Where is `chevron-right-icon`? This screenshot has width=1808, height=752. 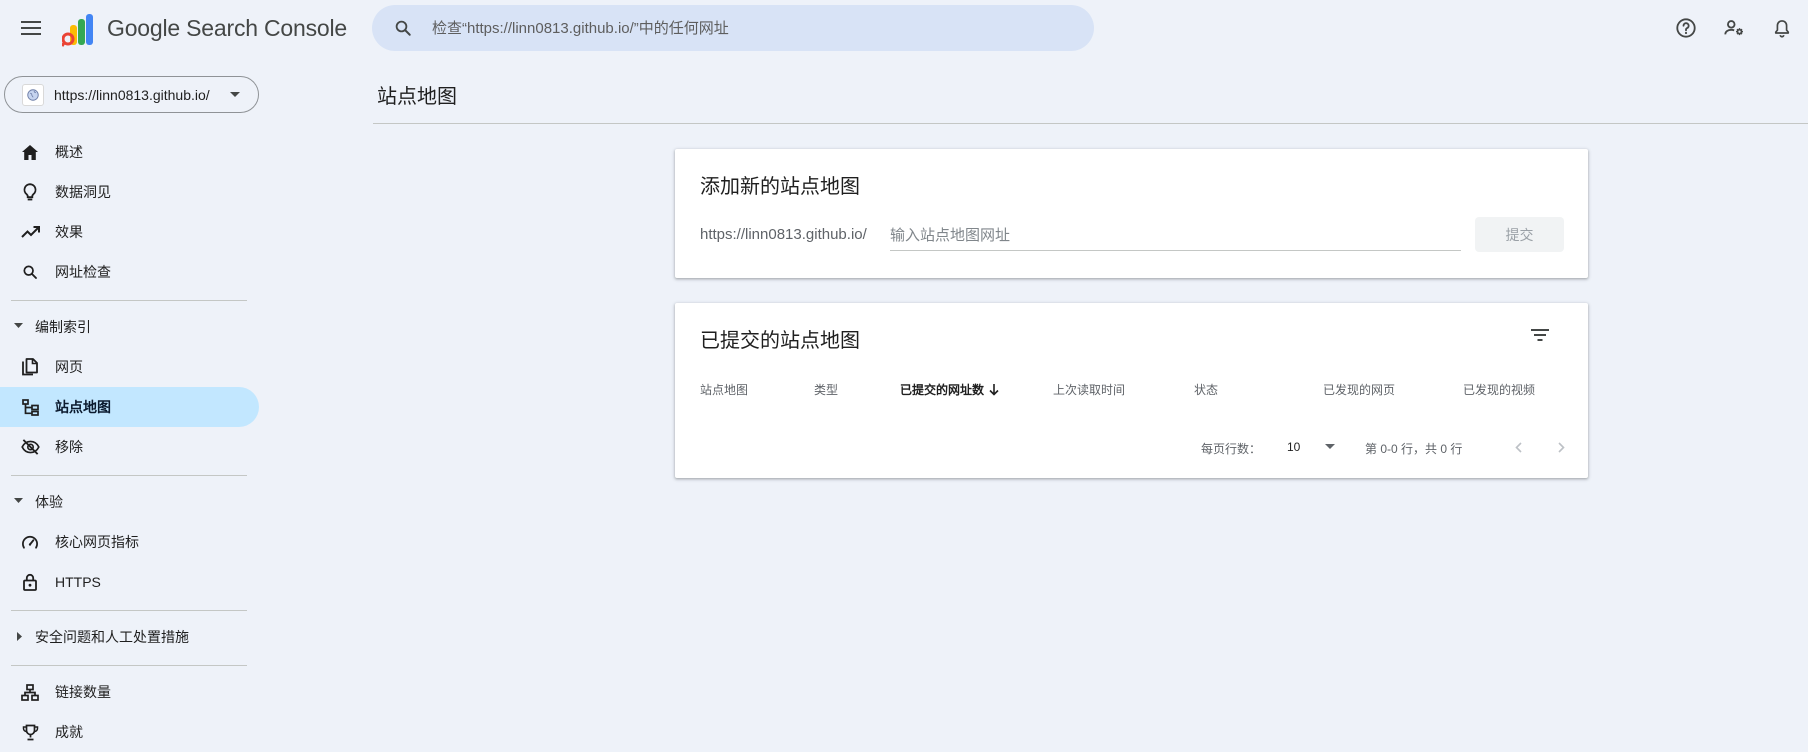
chevron-right-icon is located at coordinates (1561, 447).